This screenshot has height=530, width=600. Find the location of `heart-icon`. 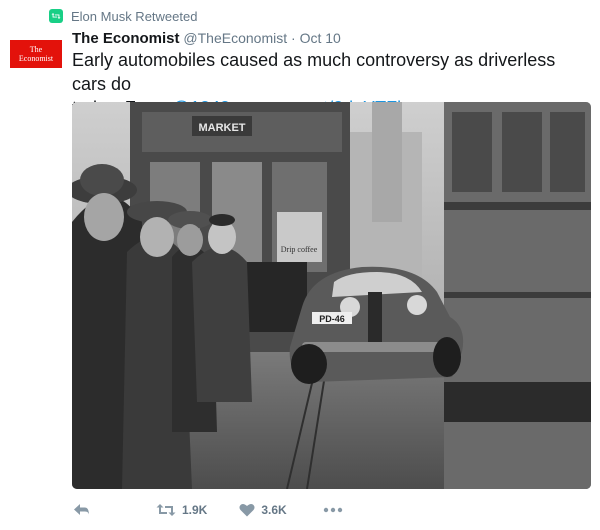

heart-icon is located at coordinates (247, 510).